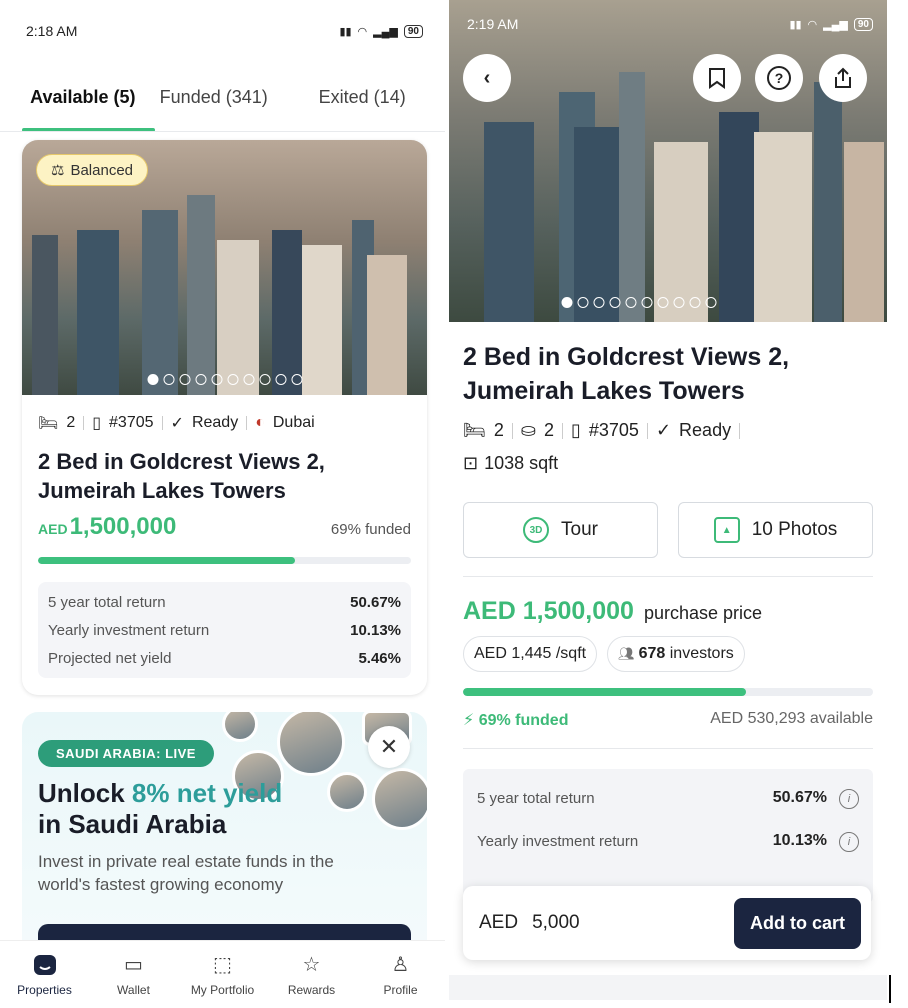 This screenshot has height=1008, width=908. I want to click on investment-amount-input: AED 5,000, so click(529, 923).